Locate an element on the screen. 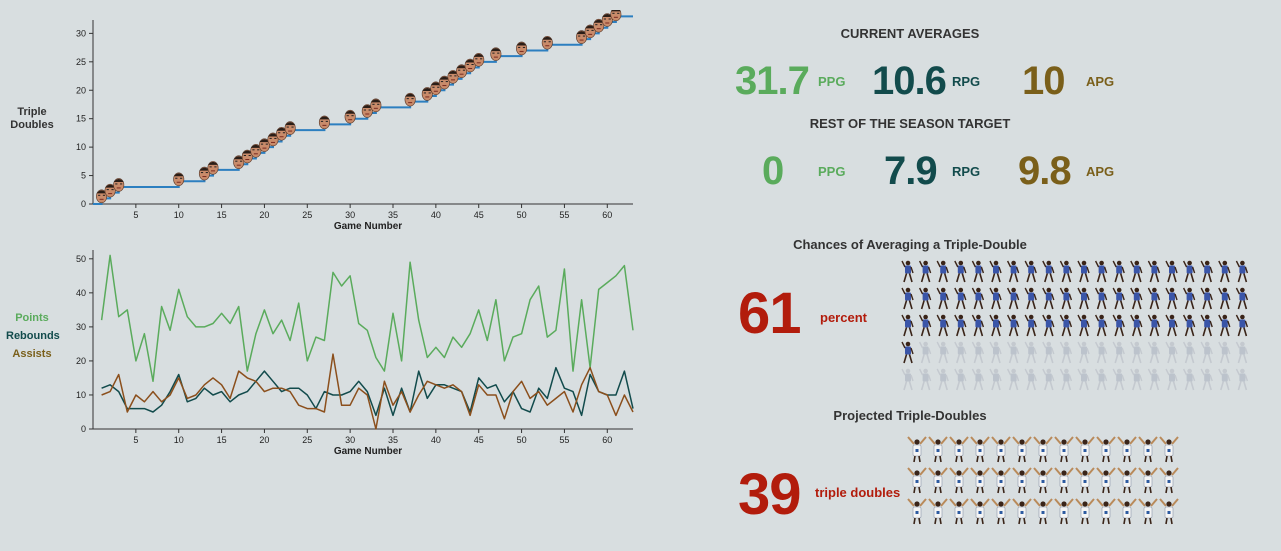 The height and width of the screenshot is (551, 1281). x-tick-label: 20 is located at coordinates (264, 215).